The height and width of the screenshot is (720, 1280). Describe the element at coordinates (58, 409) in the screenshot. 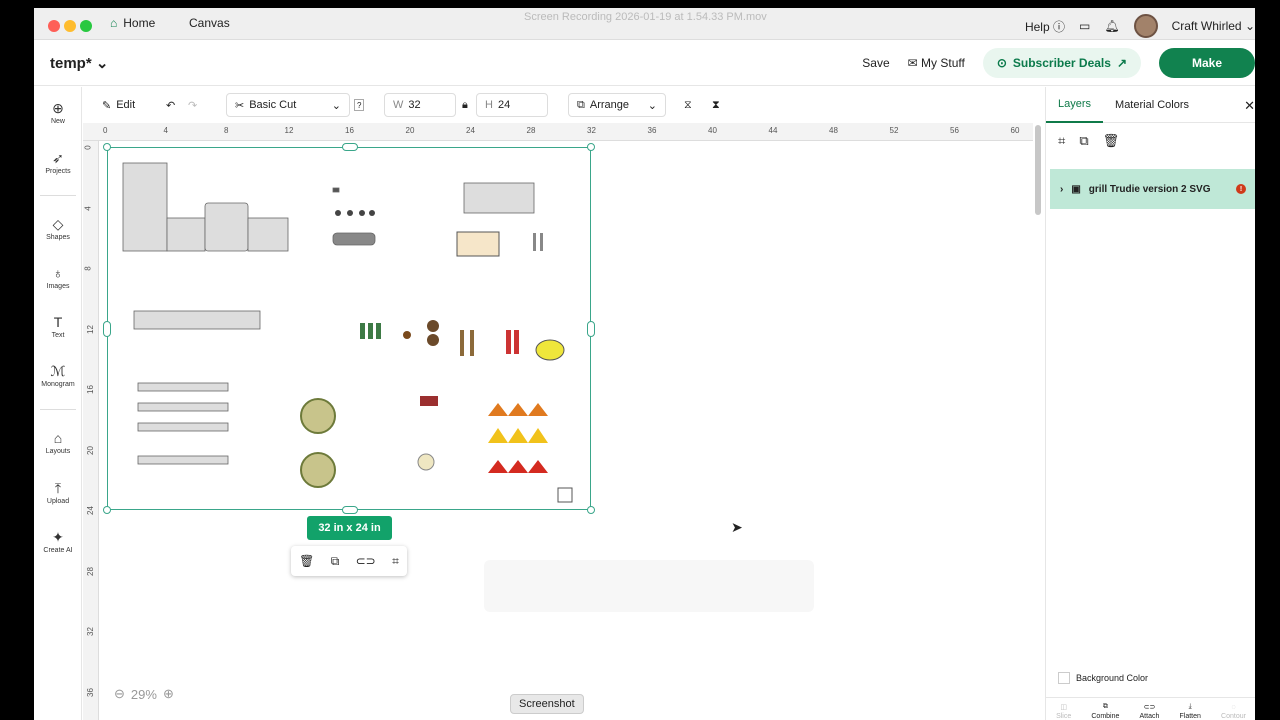

I see `sidebar-divider` at that location.